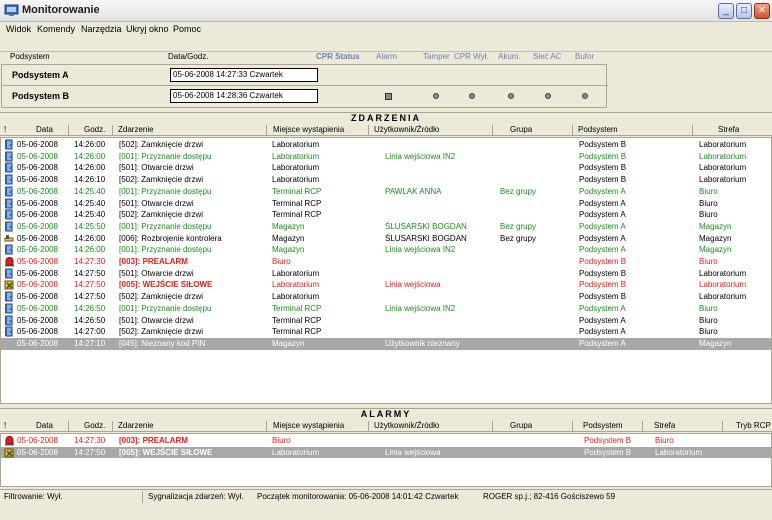  What do you see at coordinates (436, 56) in the screenshot?
I see `header-tamper: Tamper` at bounding box center [436, 56].